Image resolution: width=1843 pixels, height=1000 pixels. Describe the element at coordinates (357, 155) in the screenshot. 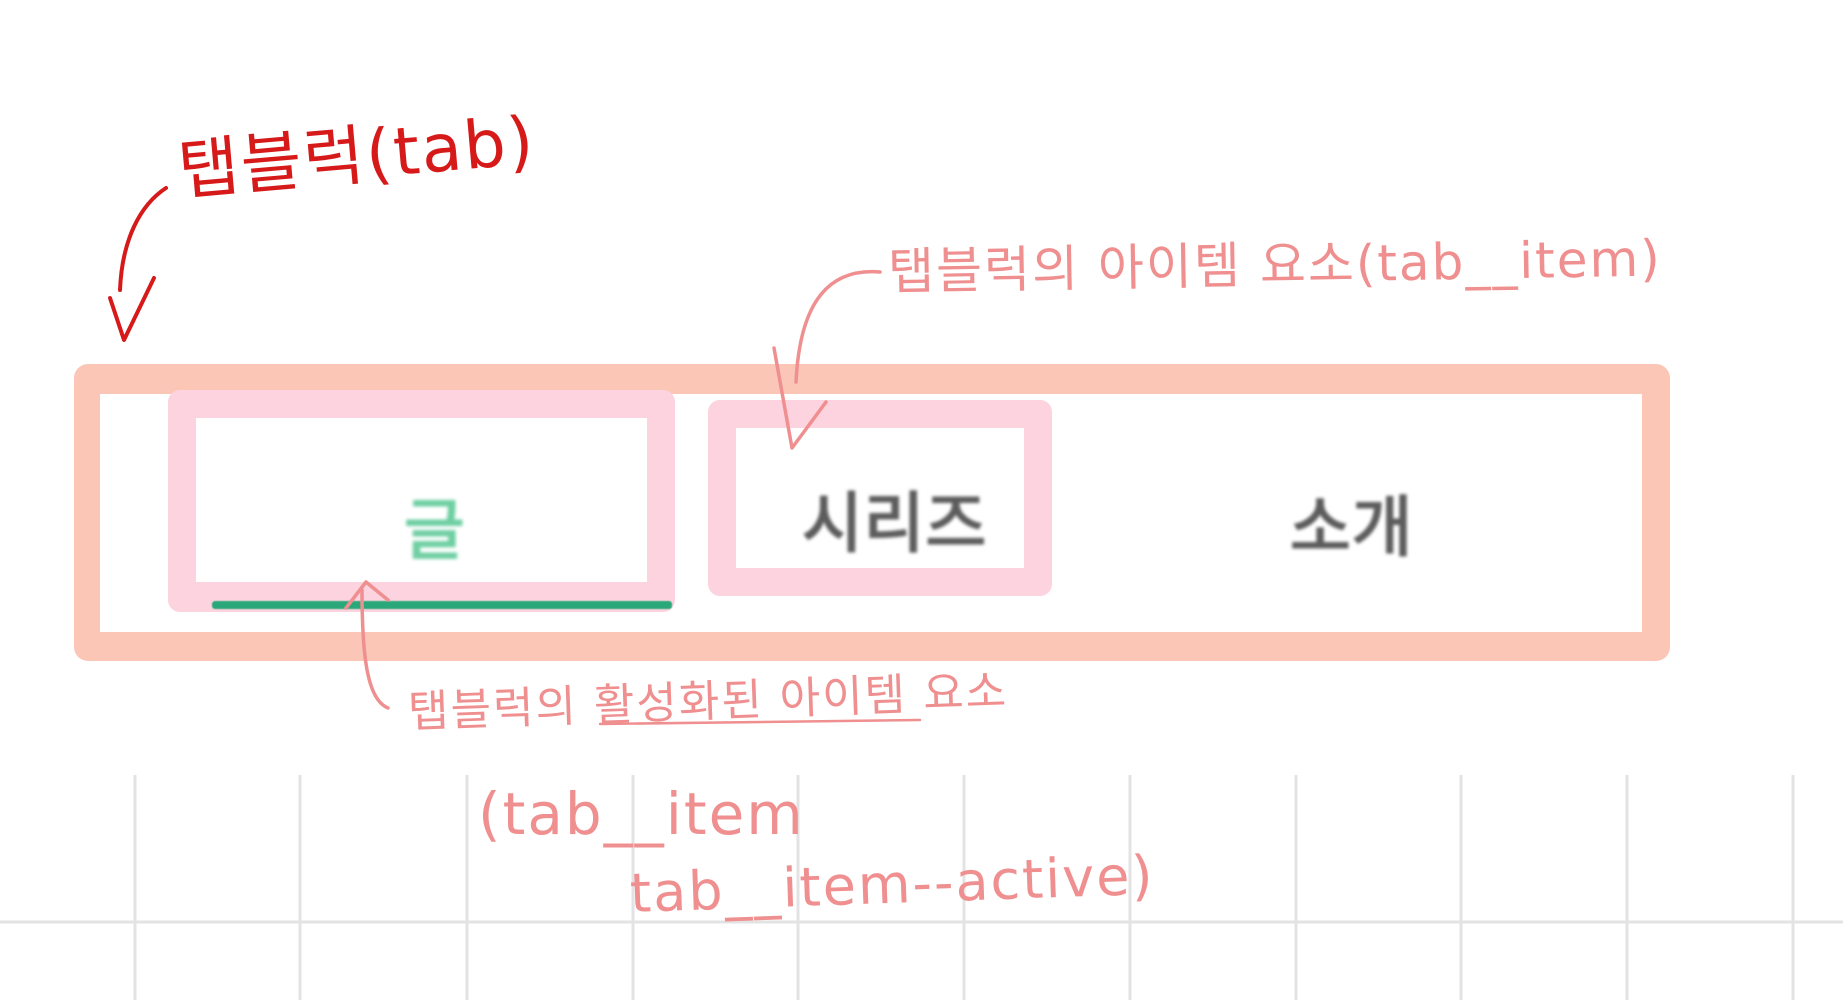

I see `tab-block-annotation: 탭블럭(tab)` at that location.